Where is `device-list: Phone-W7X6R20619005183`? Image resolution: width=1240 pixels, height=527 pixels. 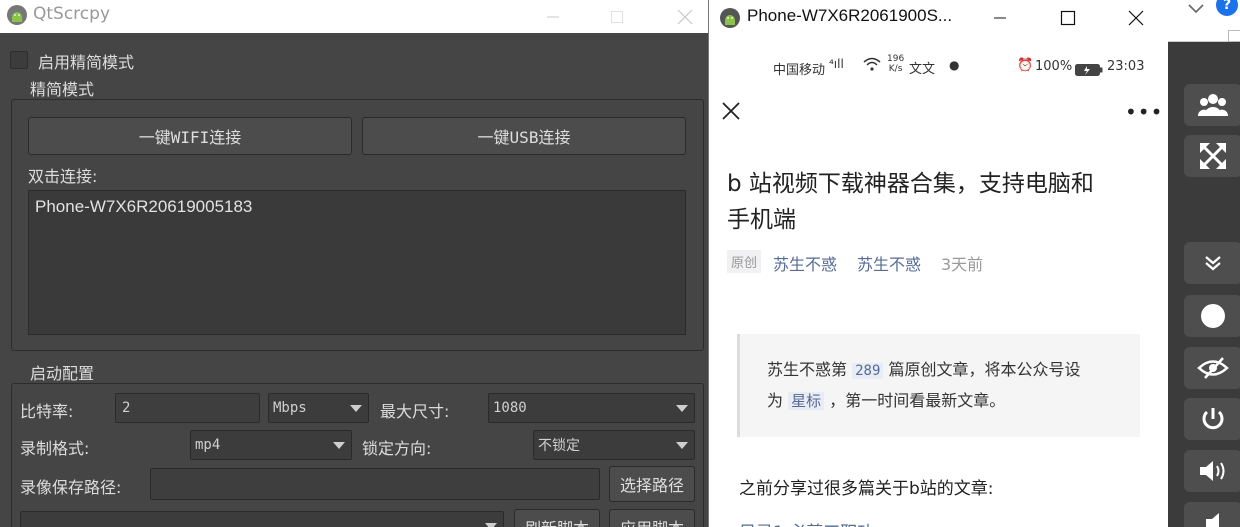
device-list: Phone-W7X6R20619005183 is located at coordinates (357, 262).